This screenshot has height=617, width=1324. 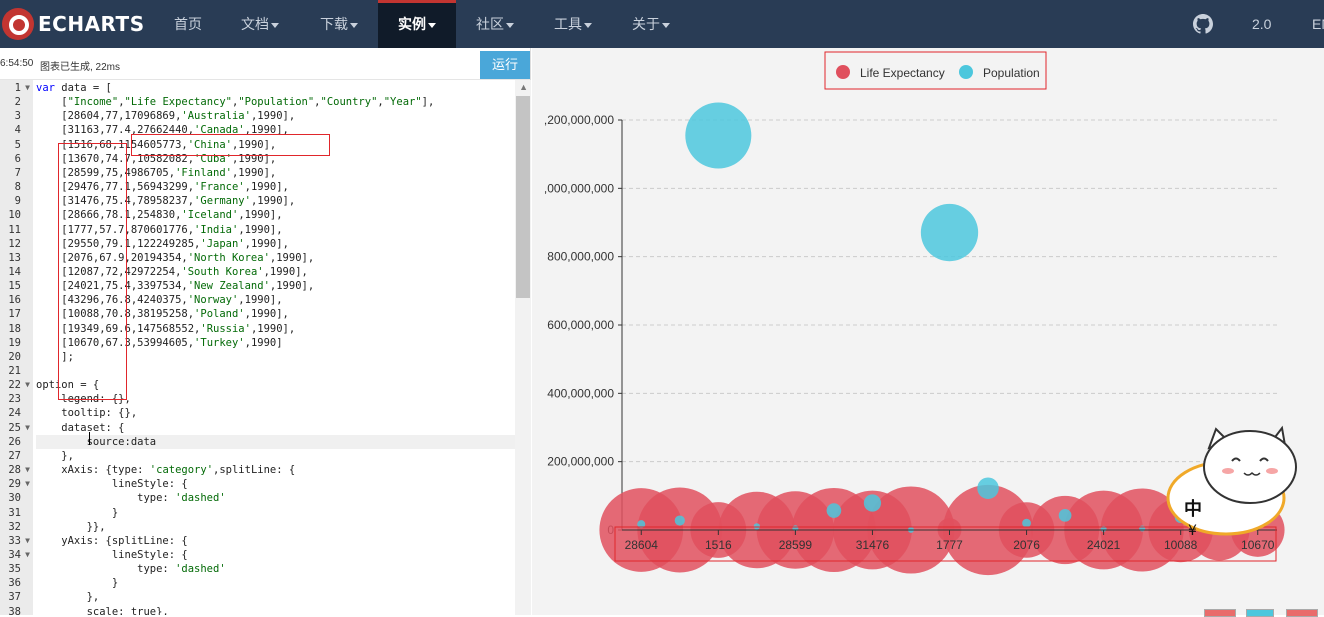 What do you see at coordinates (17, 187) in the screenshot?
I see `line-number: 8` at bounding box center [17, 187].